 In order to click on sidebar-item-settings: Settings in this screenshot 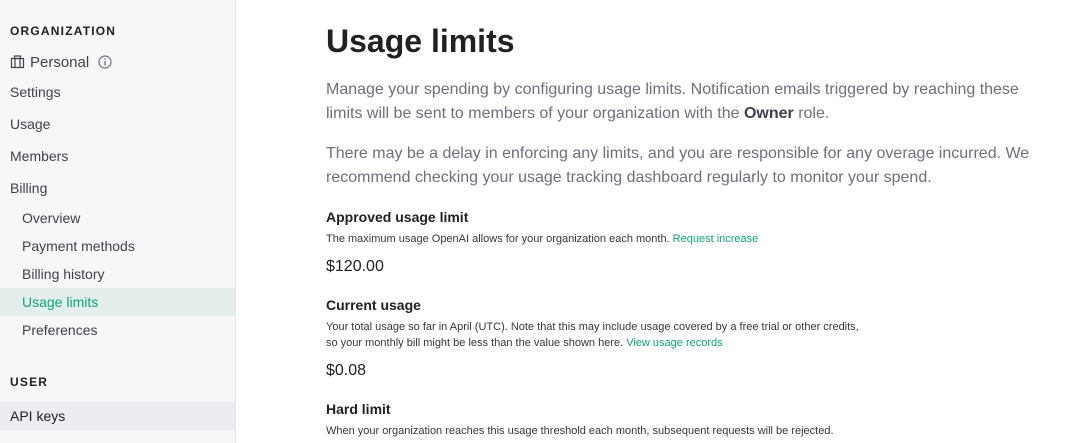, I will do `click(117, 92)`.